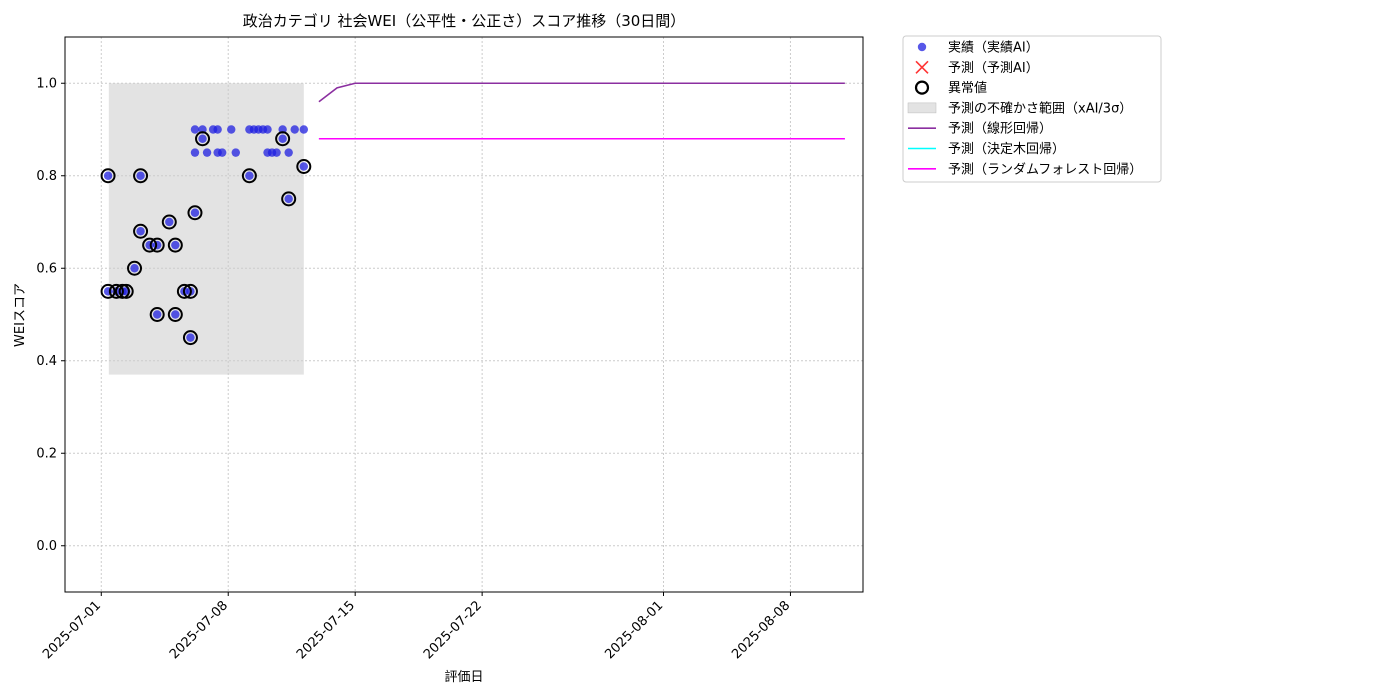 The height and width of the screenshot is (700, 1400). What do you see at coordinates (50, 315) in the screenshot?
I see `y-axis-ticks: 0.0 0.2 0.4 0.6 0.8 1.0` at bounding box center [50, 315].